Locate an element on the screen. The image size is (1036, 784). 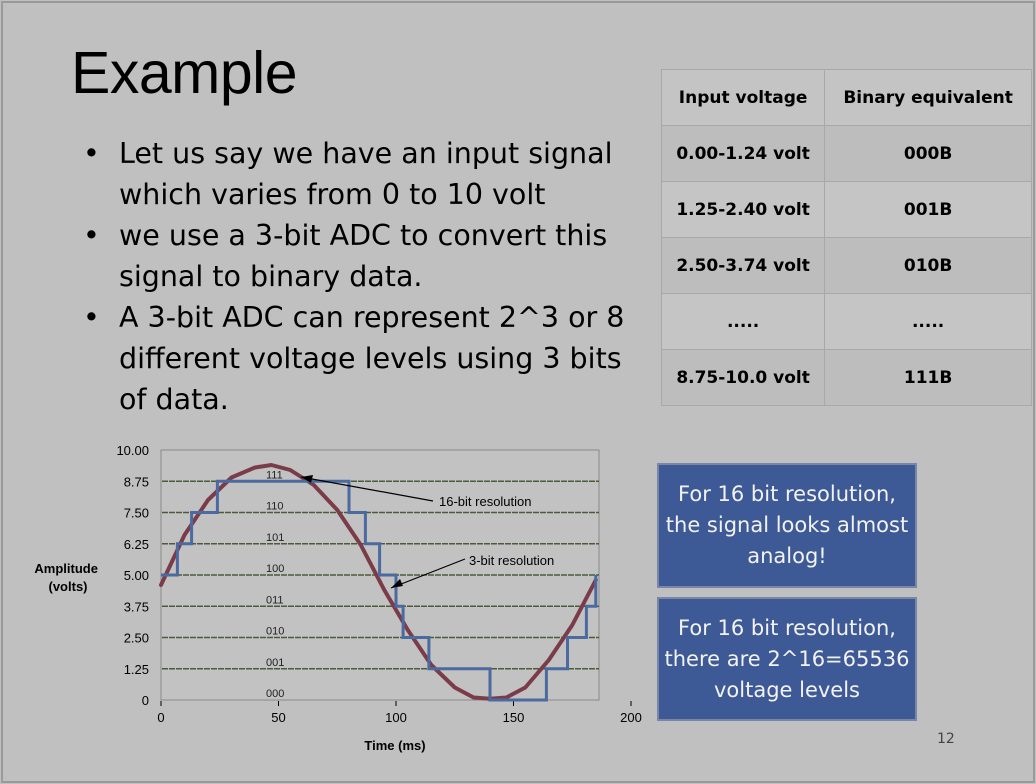
y-axis-label-line1: Amplitude is located at coordinates (66, 568).